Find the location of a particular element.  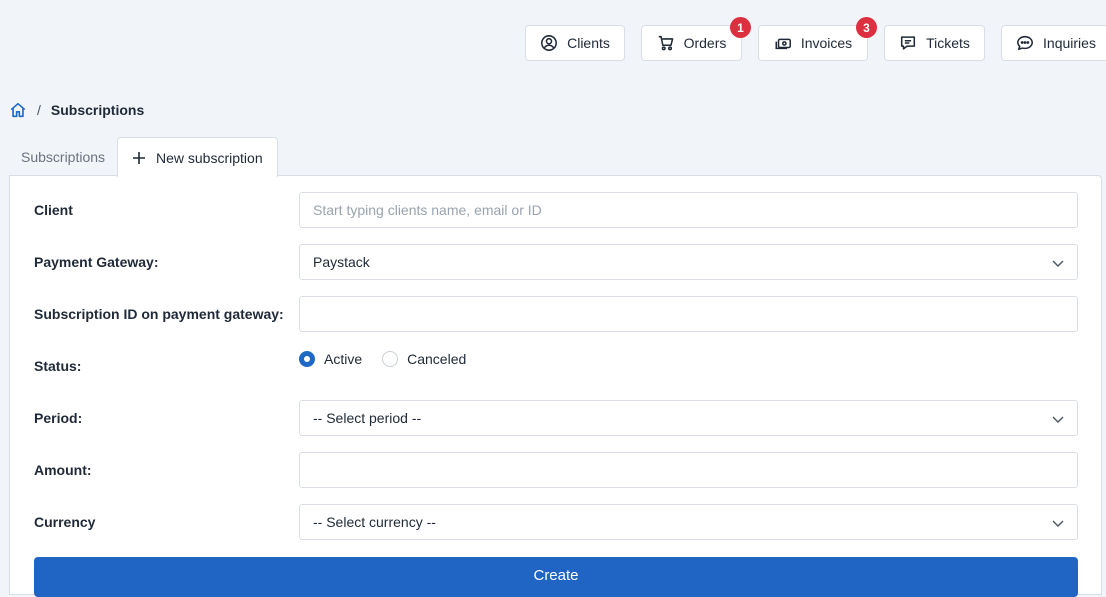

status-active-label: Active is located at coordinates (343, 359).